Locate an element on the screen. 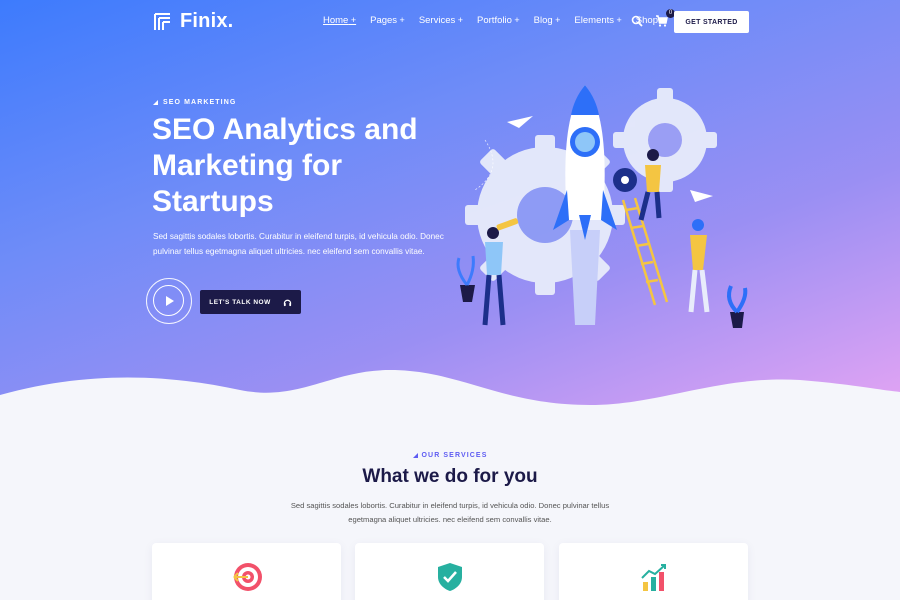 The width and height of the screenshot is (900, 600). logo: Finix. is located at coordinates (192, 21).